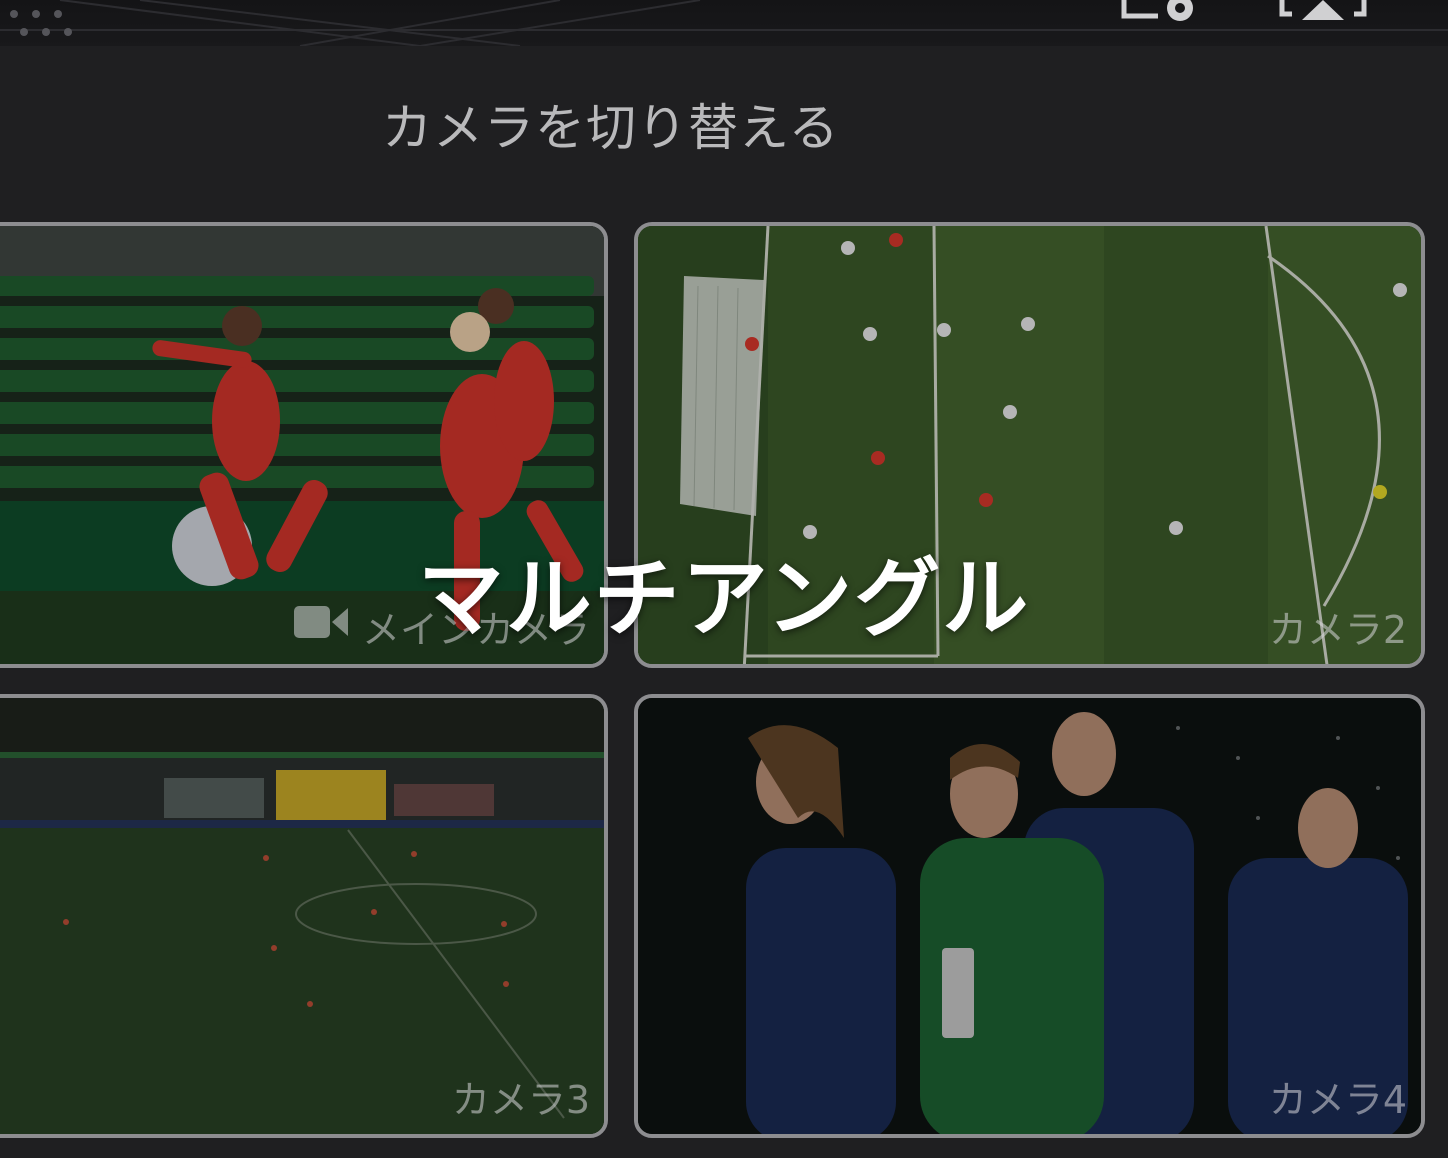 Image resolution: width=1448 pixels, height=1158 pixels. What do you see at coordinates (1163, 13) in the screenshot?
I see `display-settings-icon` at bounding box center [1163, 13].